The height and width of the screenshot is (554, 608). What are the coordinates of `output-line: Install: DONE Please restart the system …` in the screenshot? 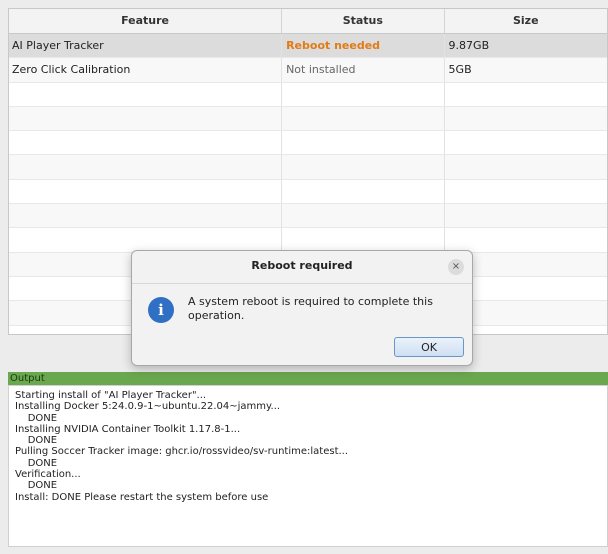 It's located at (142, 497).